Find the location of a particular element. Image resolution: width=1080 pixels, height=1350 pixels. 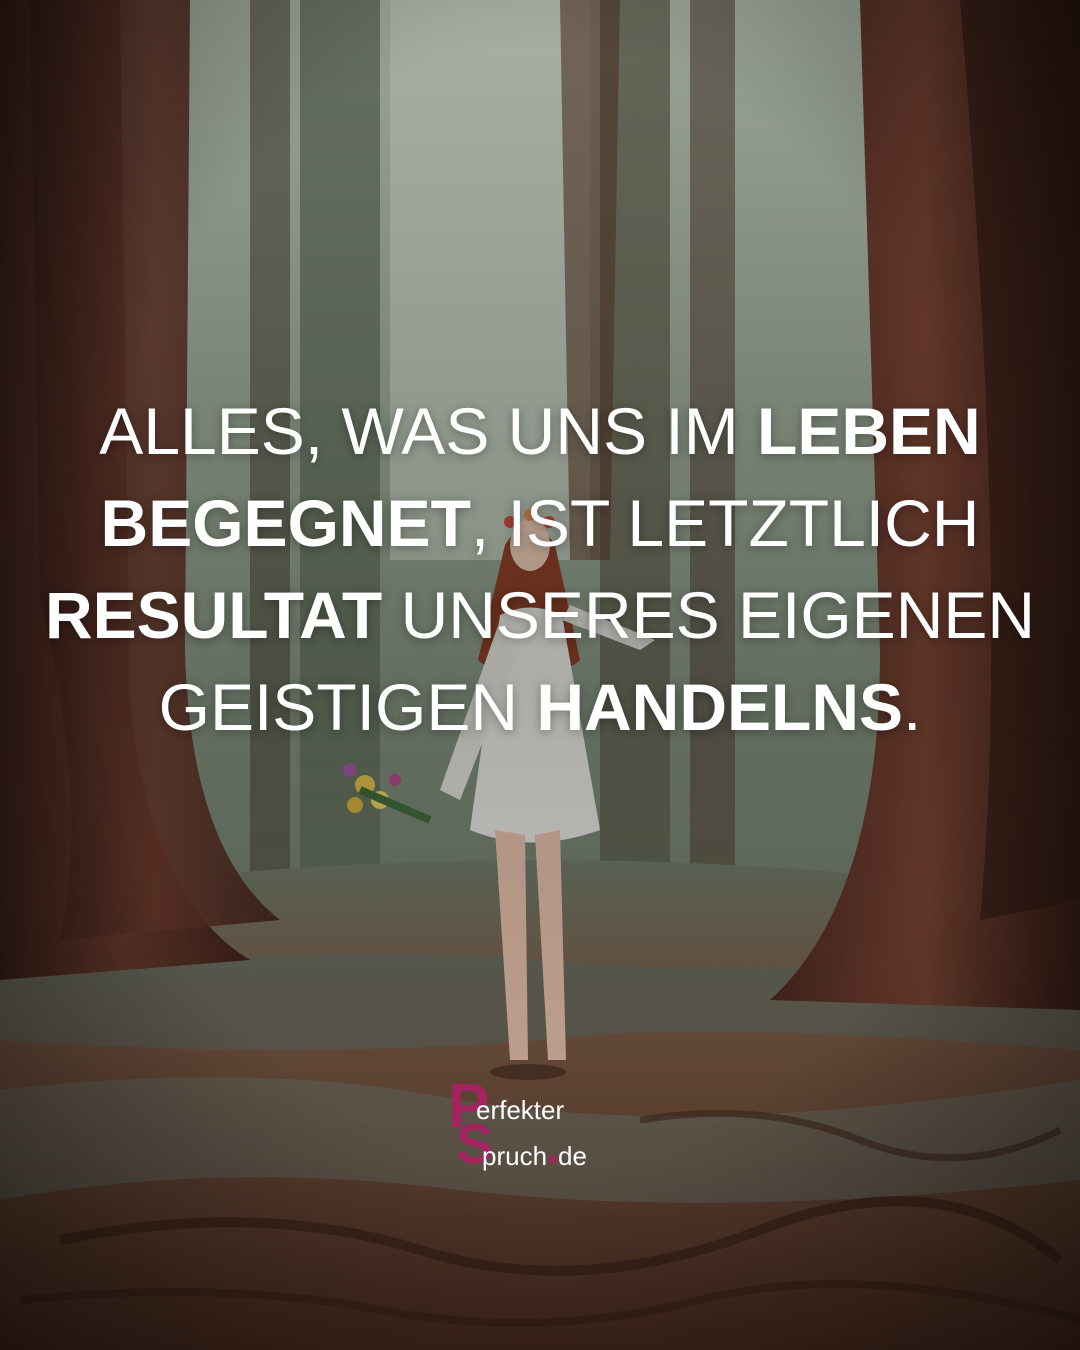

quote-segment-emphasis: RESULTAT is located at coordinates (213, 615).